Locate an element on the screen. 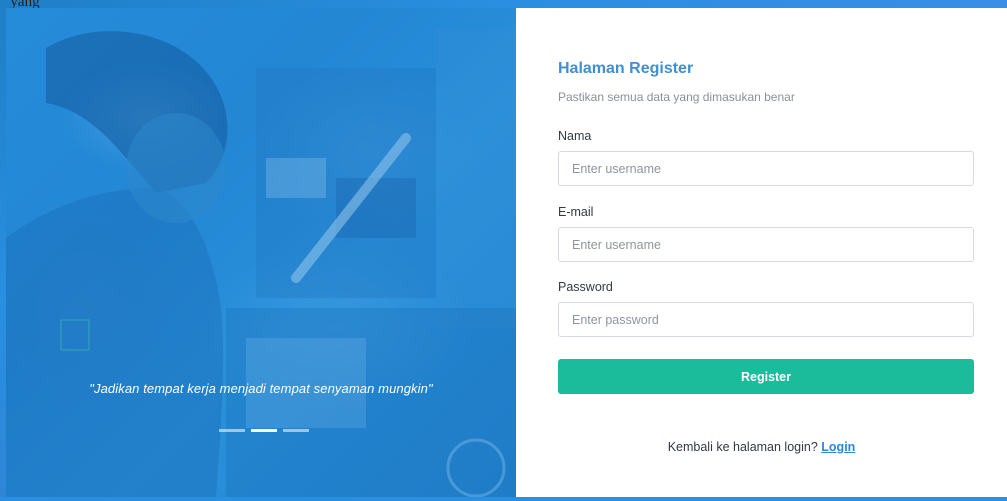 This screenshot has width=1007, height=501. name-label: Nama is located at coordinates (575, 136).